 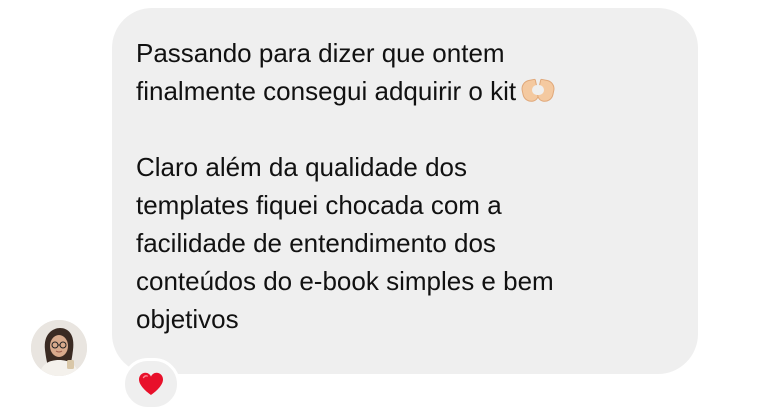 I want to click on avatar, so click(x=59, y=348).